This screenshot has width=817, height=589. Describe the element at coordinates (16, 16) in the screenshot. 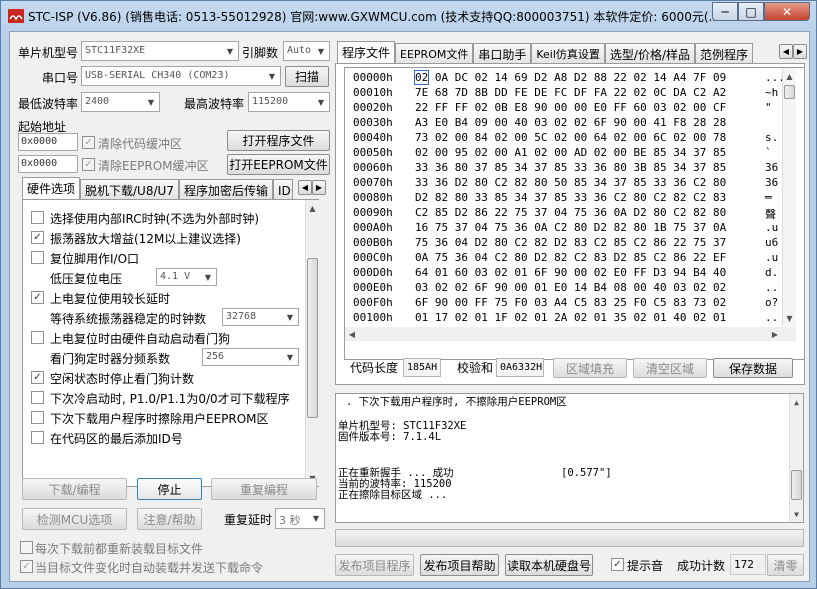

I see `app-icon` at that location.